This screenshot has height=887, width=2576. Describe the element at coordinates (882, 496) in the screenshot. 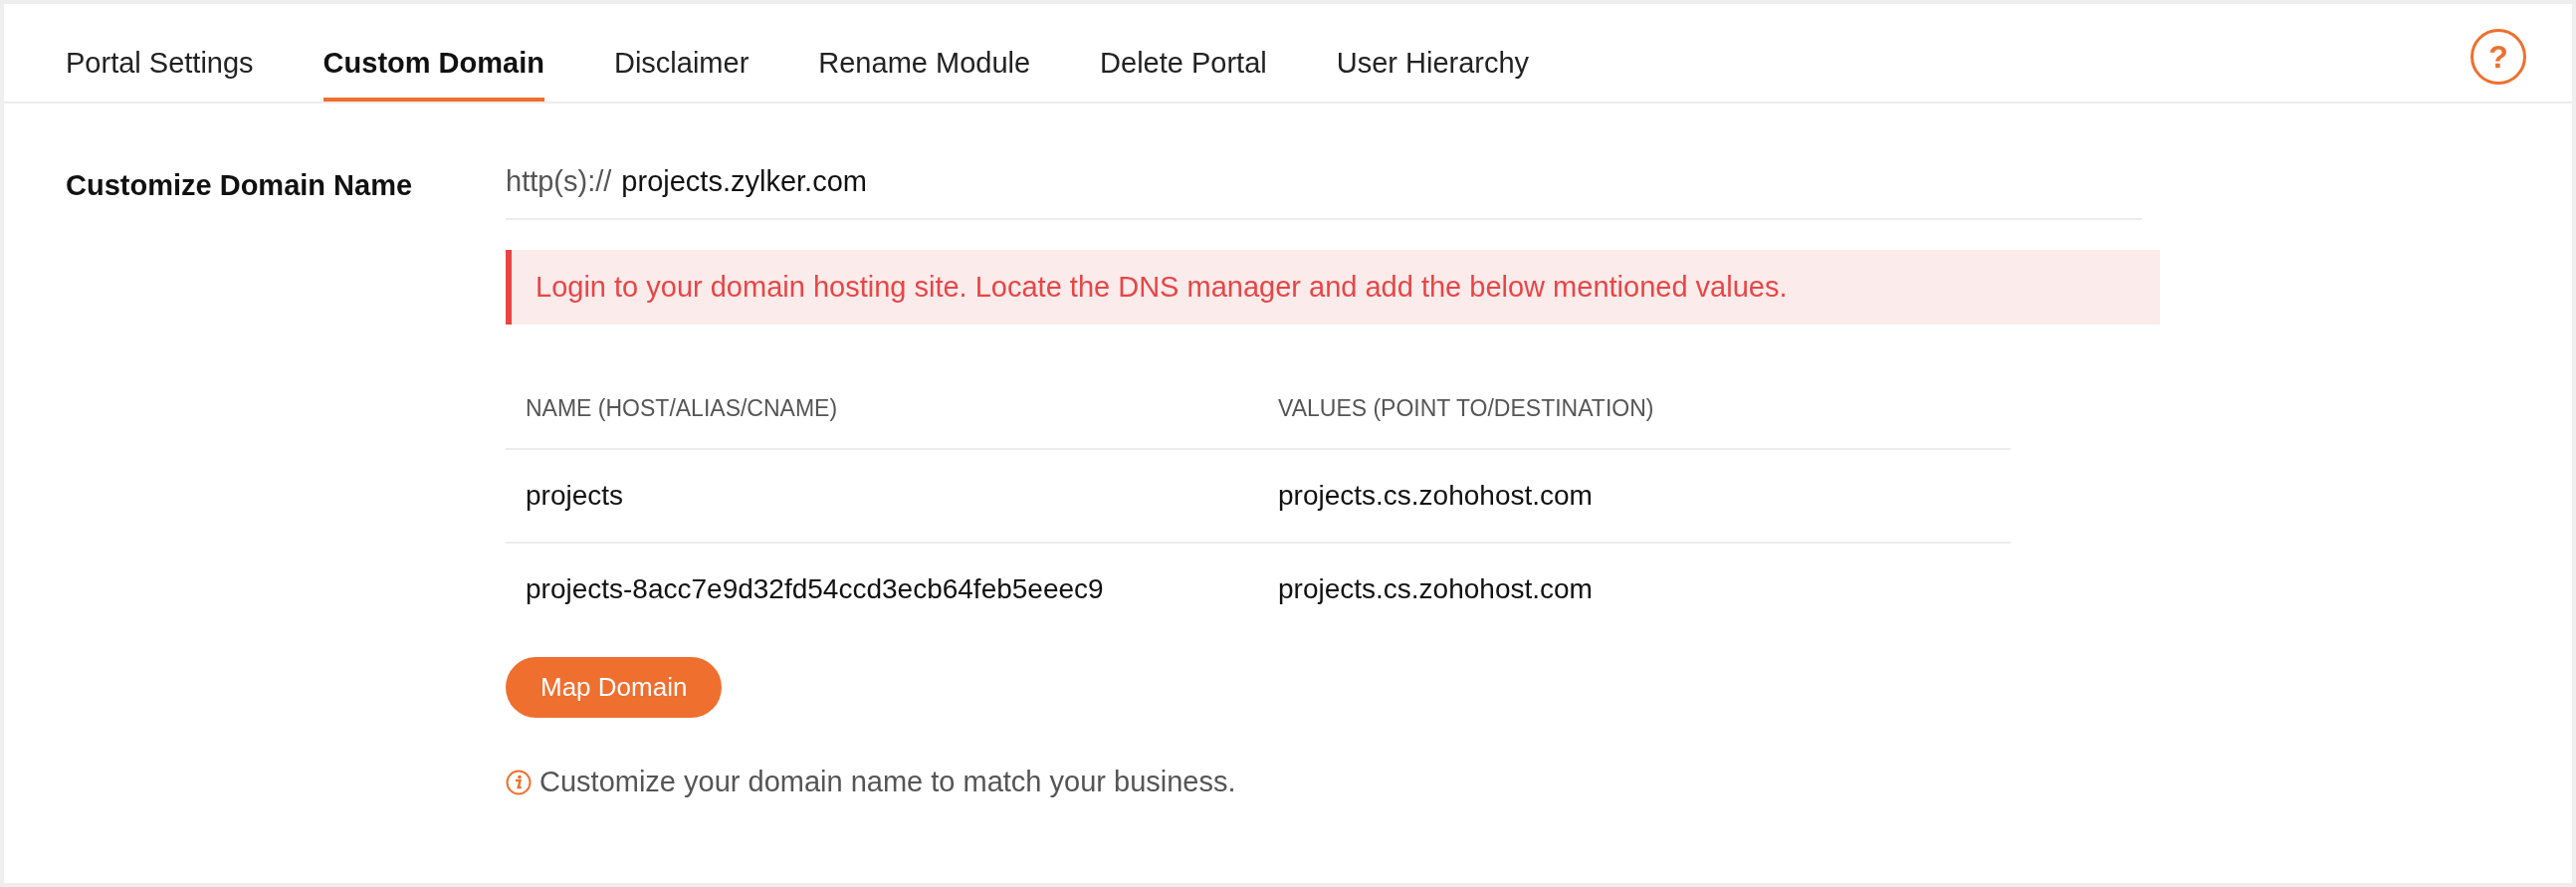

I see `table-cell: projects` at that location.